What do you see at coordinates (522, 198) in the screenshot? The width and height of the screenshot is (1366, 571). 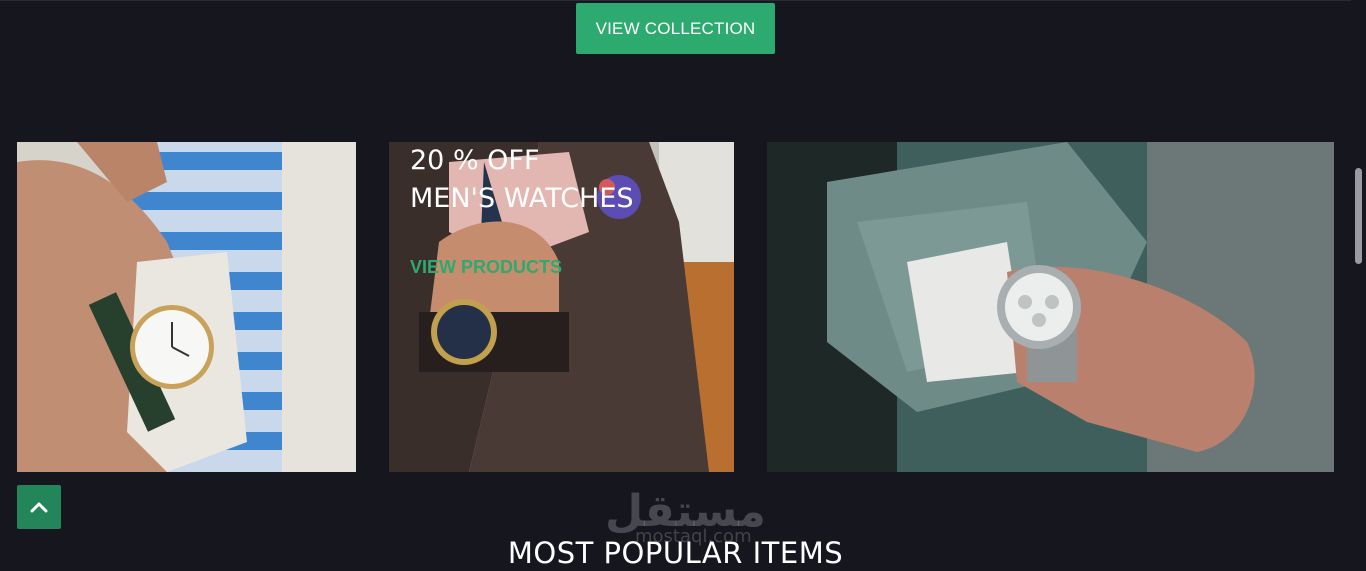 I see `promo-category: MEN'S WATCHES` at bounding box center [522, 198].